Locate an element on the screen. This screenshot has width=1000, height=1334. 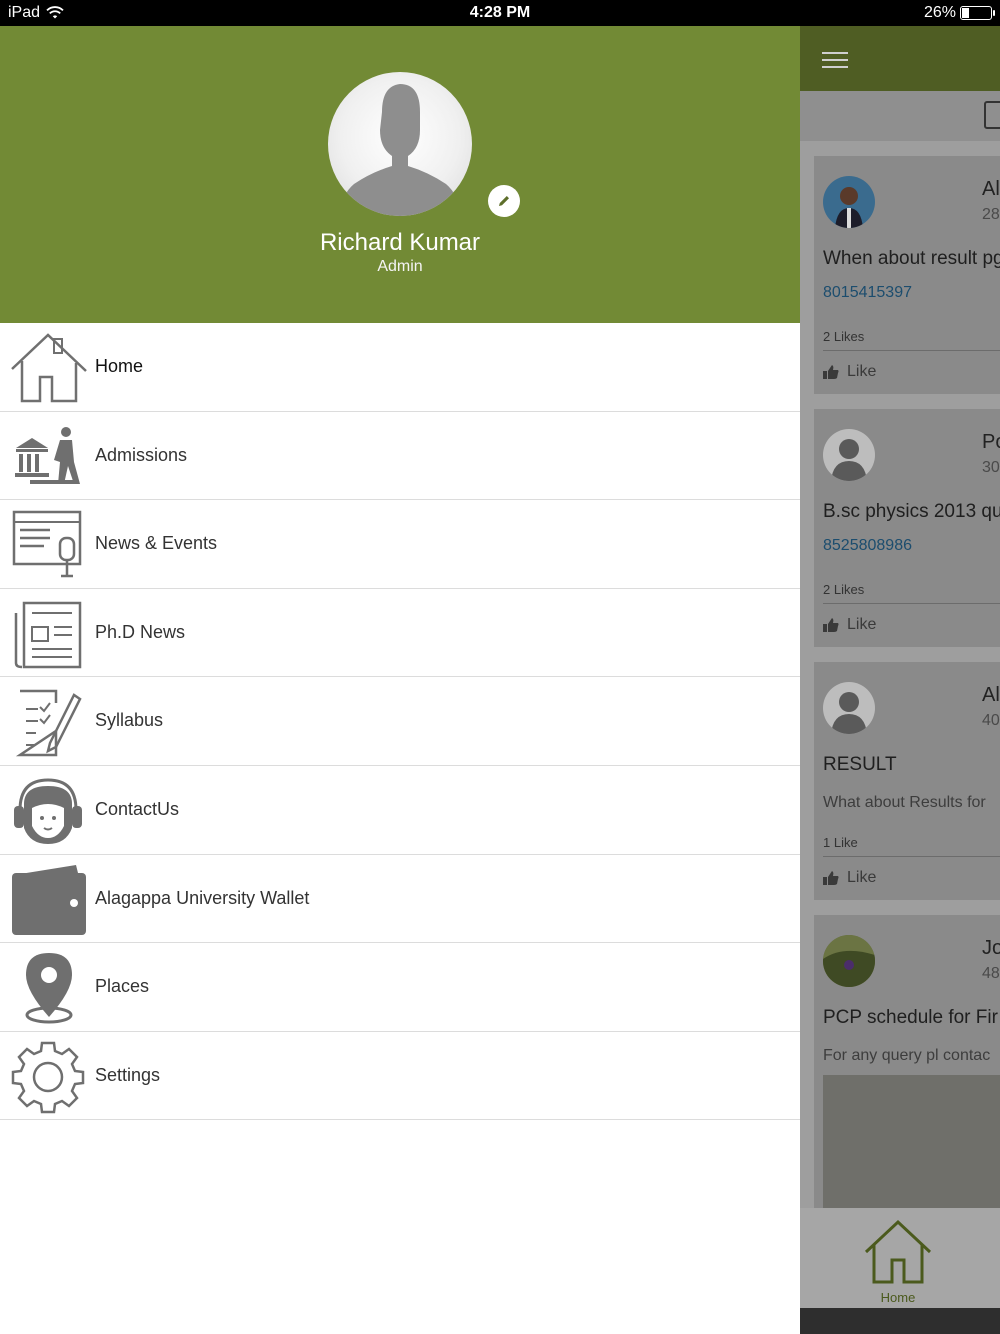
tab-home: Home is located at coordinates (898, 1261).